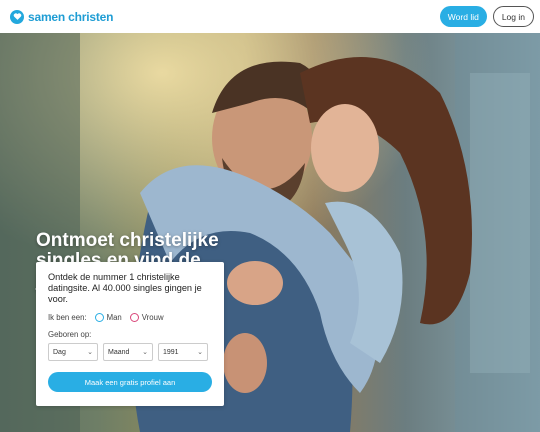 This screenshot has height=432, width=540. I want to click on gender-option-man: Man, so click(108, 317).